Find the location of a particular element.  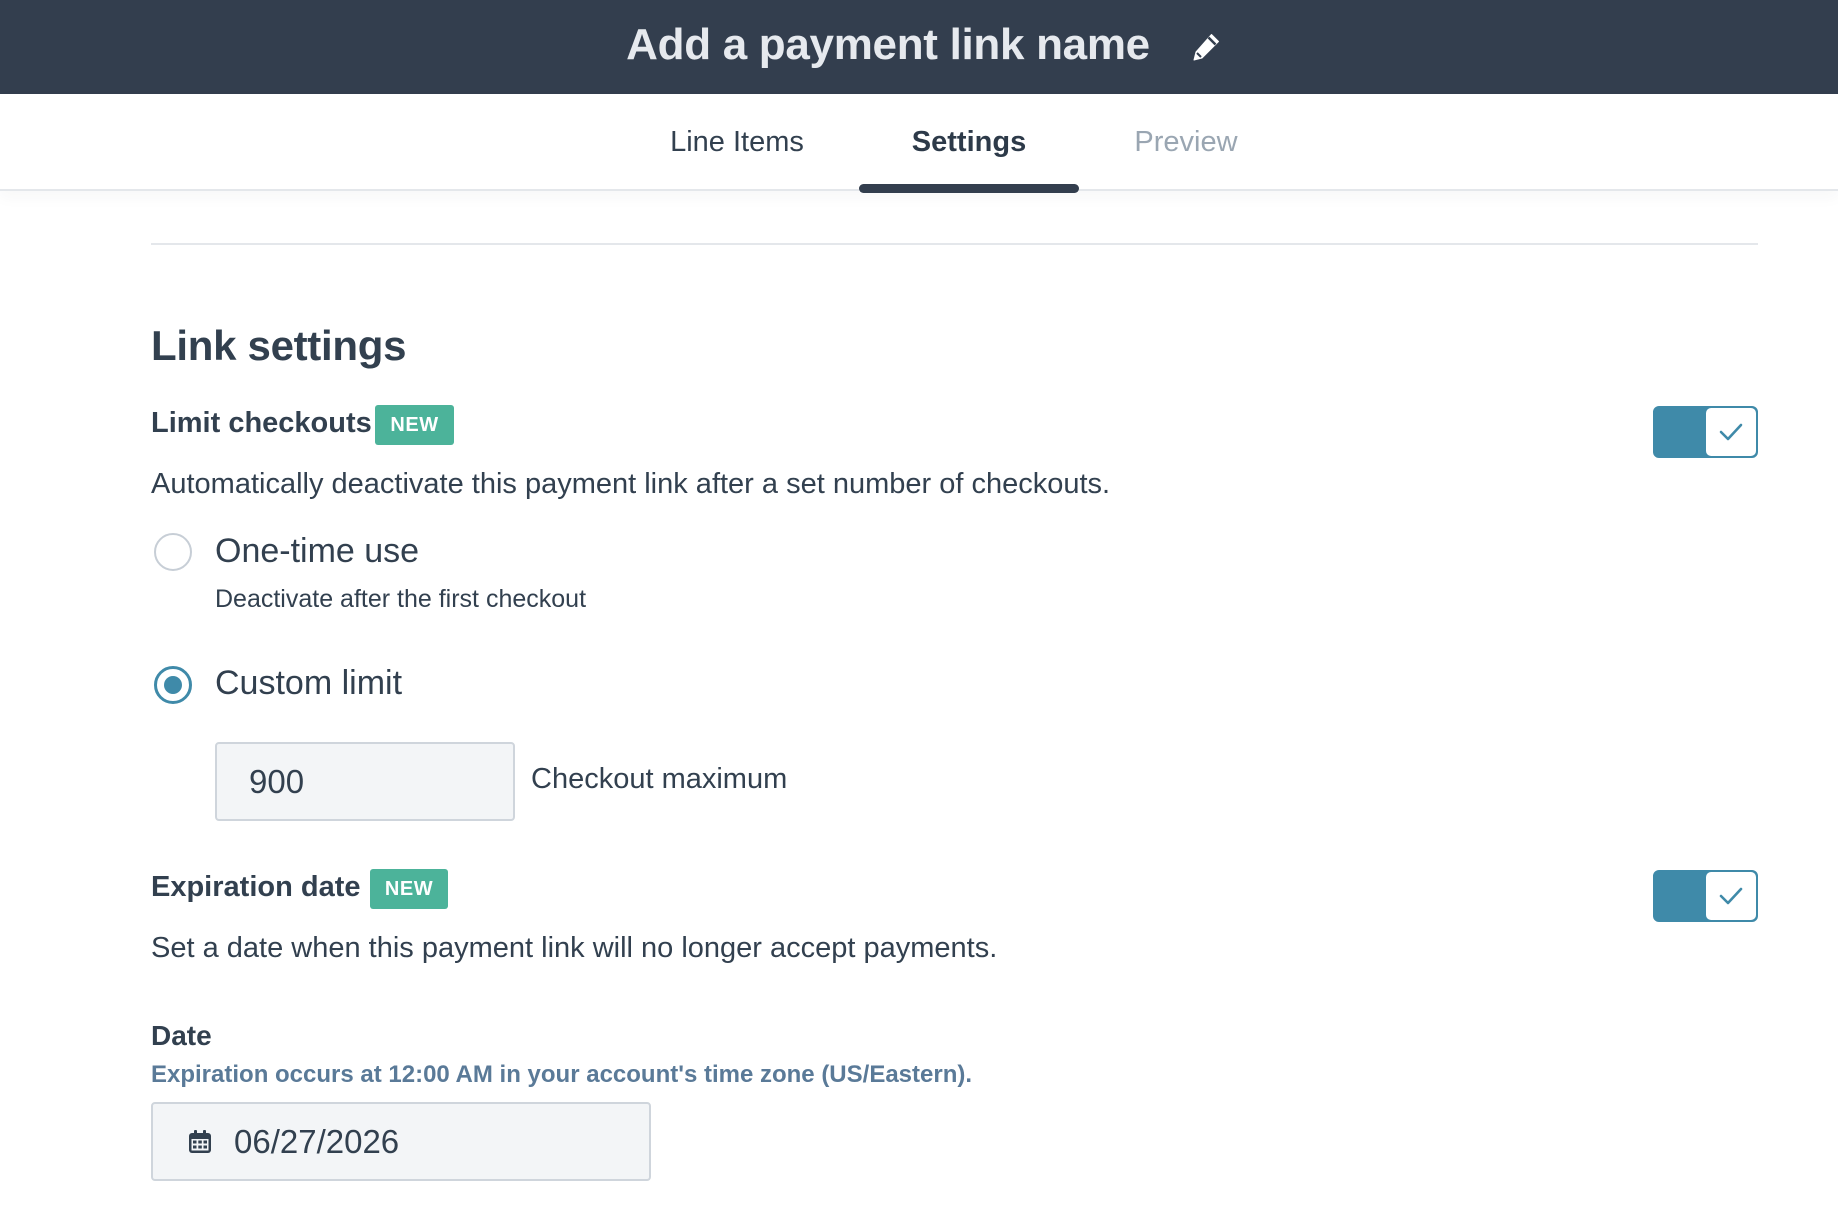

header-title-group: Add a payment link name is located at coordinates (926, 45).